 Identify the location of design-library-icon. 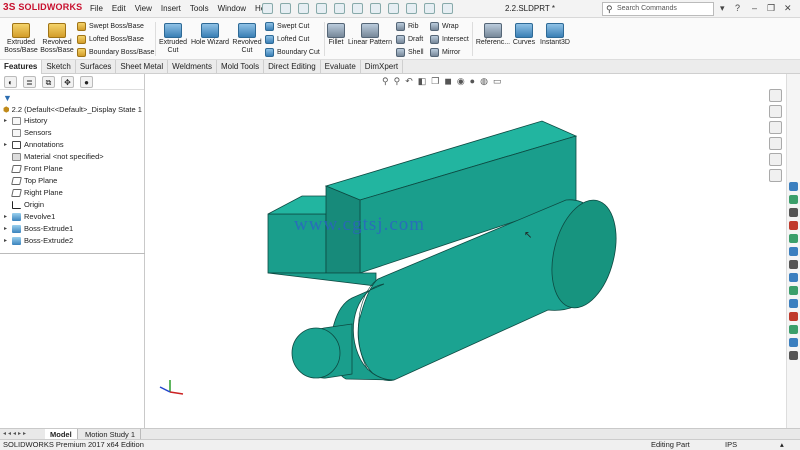
(775, 111).